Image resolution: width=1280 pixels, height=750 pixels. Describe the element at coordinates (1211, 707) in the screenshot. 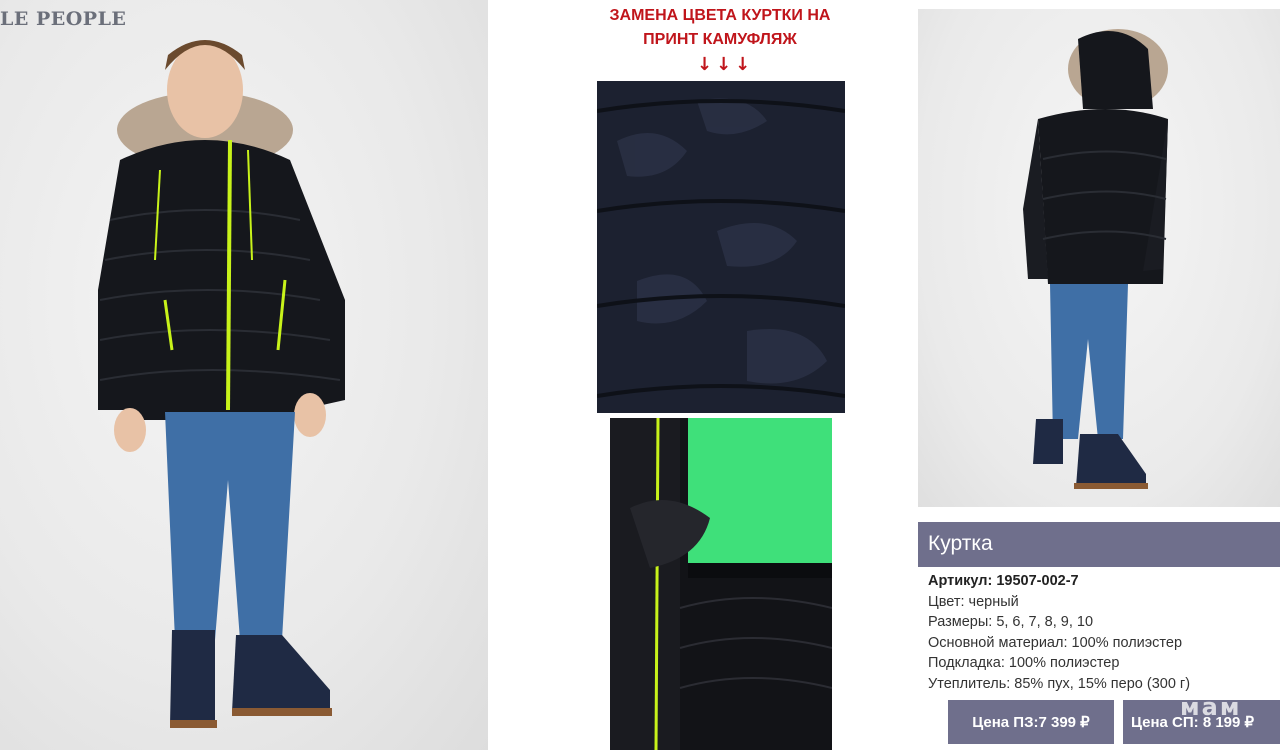

I see `watermark-line2: мам` at that location.